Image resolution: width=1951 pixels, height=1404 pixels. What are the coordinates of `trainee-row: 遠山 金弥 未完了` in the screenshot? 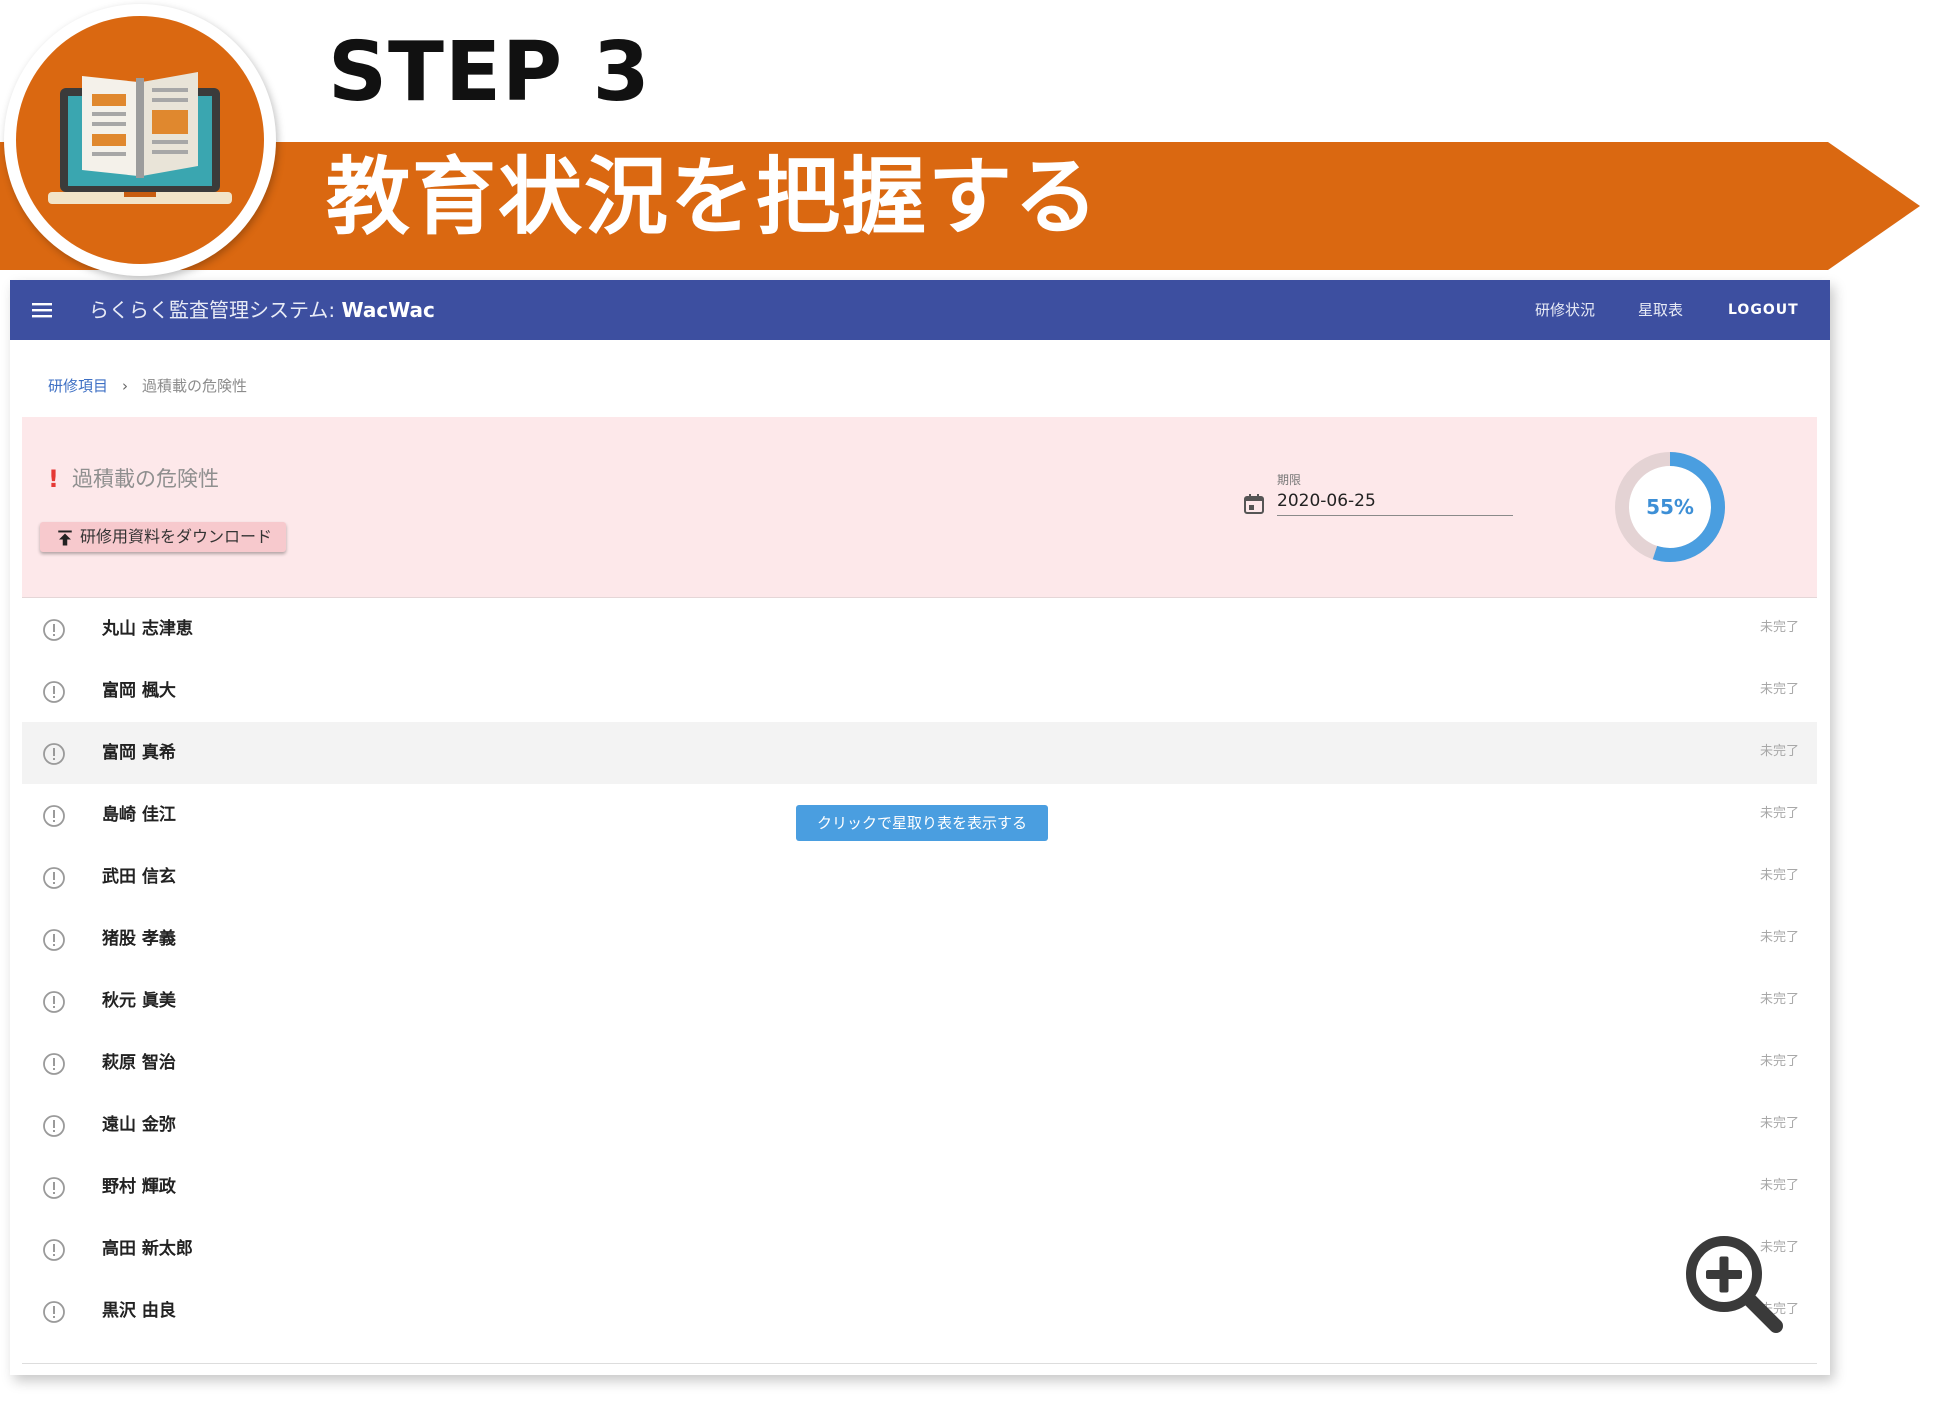 It's located at (919, 1125).